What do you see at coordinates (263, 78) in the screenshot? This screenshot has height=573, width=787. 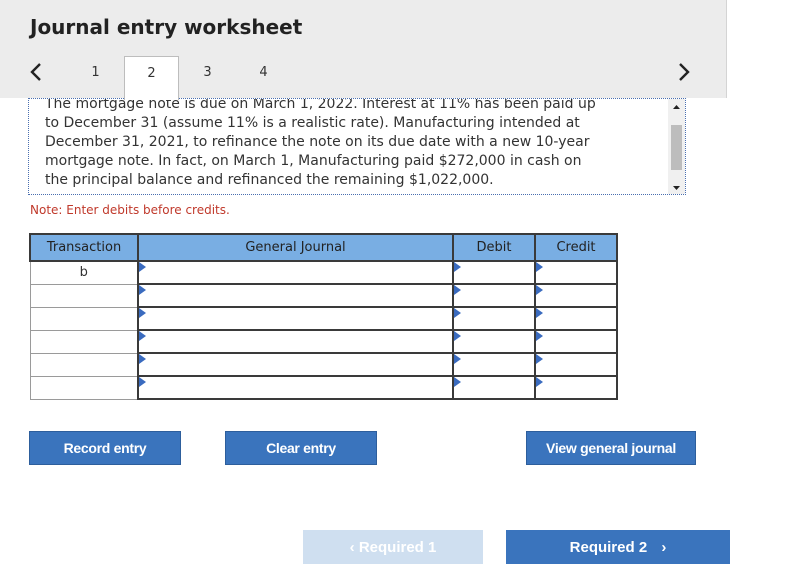 I see `tab-4: 4` at bounding box center [263, 78].